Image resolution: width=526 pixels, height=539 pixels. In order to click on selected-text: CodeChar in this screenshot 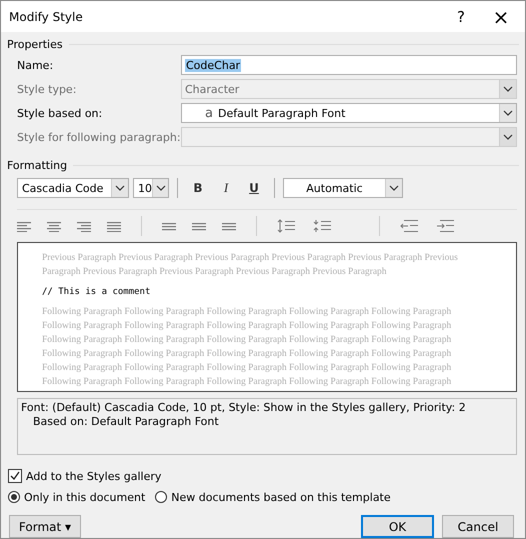, I will do `click(213, 65)`.